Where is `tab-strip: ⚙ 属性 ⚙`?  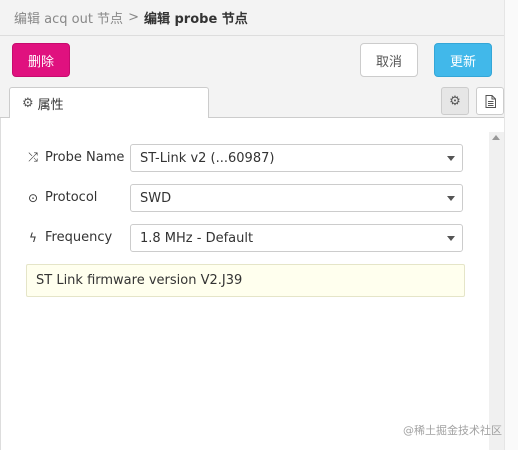
tab-strip: ⚙ 属性 ⚙ is located at coordinates (252, 101).